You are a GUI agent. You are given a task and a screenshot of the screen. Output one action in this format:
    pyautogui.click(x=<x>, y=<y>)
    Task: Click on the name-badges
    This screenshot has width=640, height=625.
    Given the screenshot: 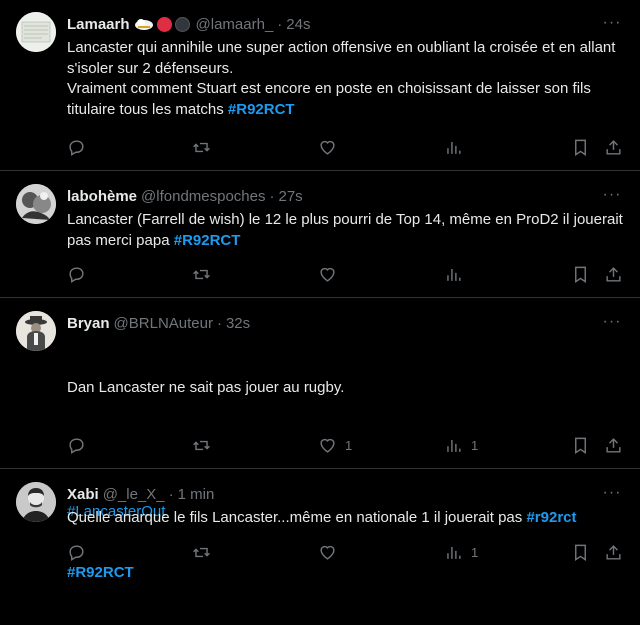 What is the action you would take?
    pyautogui.click(x=162, y=24)
    